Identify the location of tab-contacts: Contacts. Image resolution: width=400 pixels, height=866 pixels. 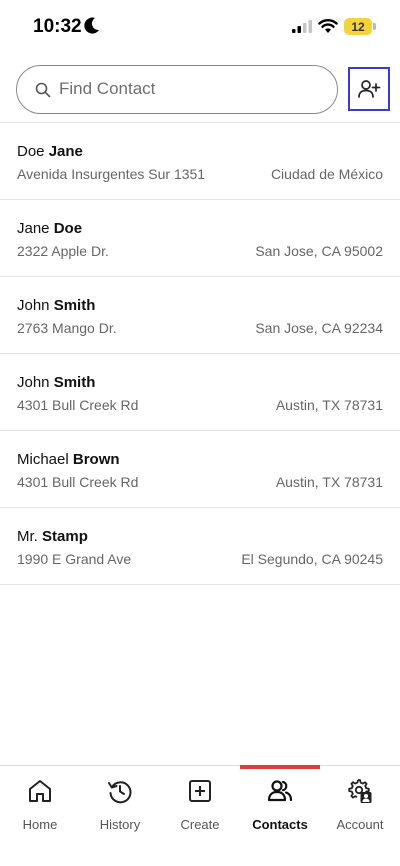
(280, 806).